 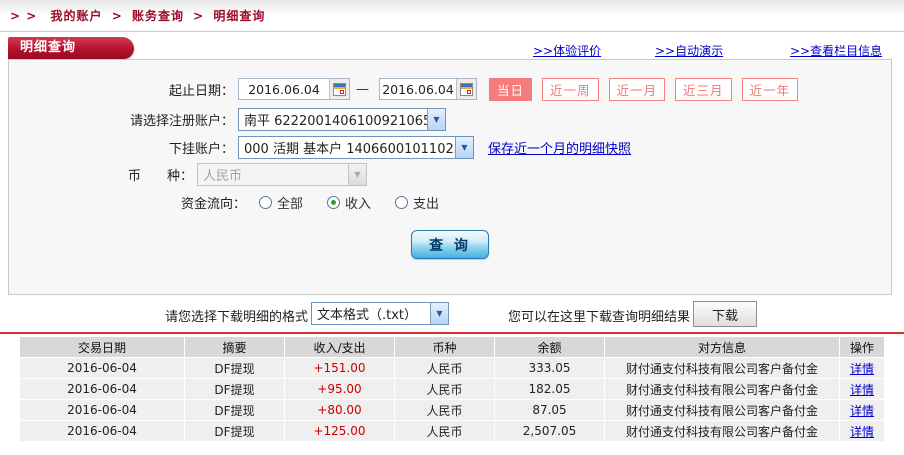 What do you see at coordinates (201, 149) in the screenshot?
I see `sub-account-label: 下挂账户：` at bounding box center [201, 149].